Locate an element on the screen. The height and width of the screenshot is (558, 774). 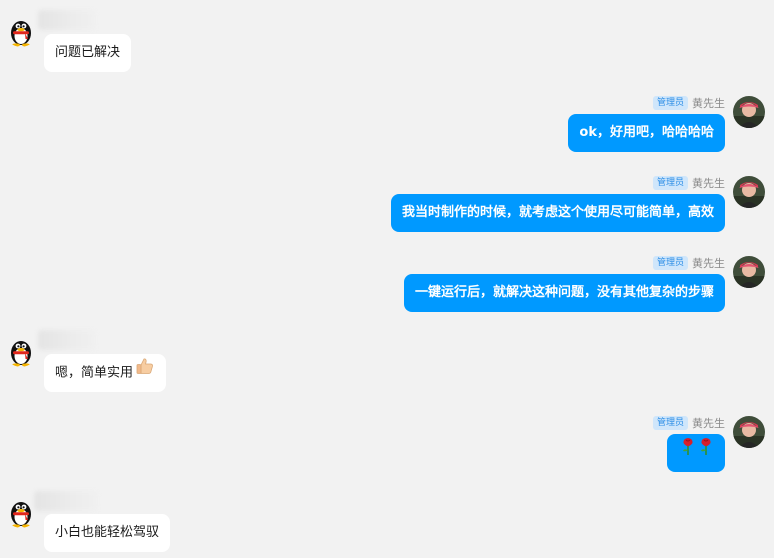
message-bubble-outgoing: 我当时制作的时候，就考虑这个使用尽可能简单，高效 is located at coordinates (557, 213).